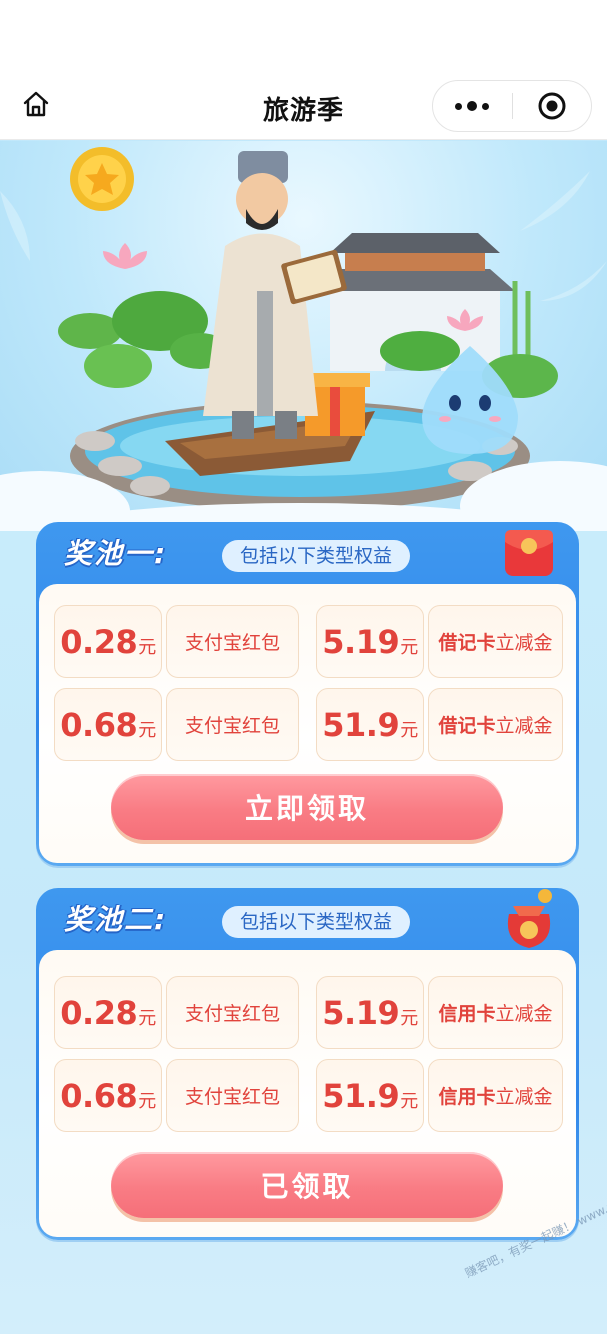 Image resolution: width=607 pixels, height=1334 pixels. Describe the element at coordinates (529, 918) in the screenshot. I see `lucky-bag-icon` at that location.